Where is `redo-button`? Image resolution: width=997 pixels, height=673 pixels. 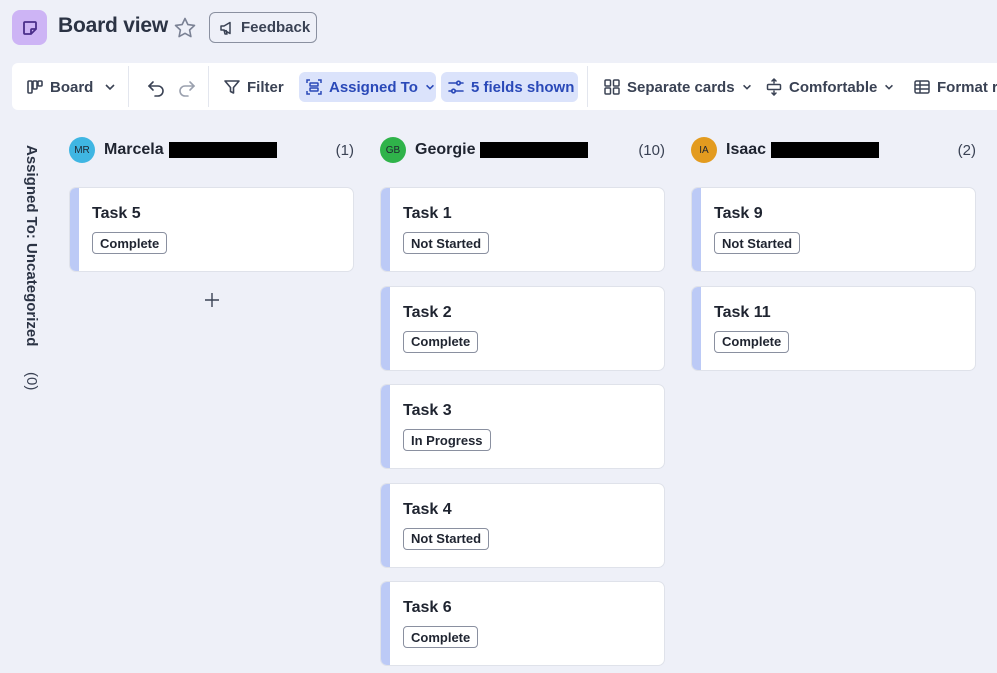
redo-button is located at coordinates (187, 87).